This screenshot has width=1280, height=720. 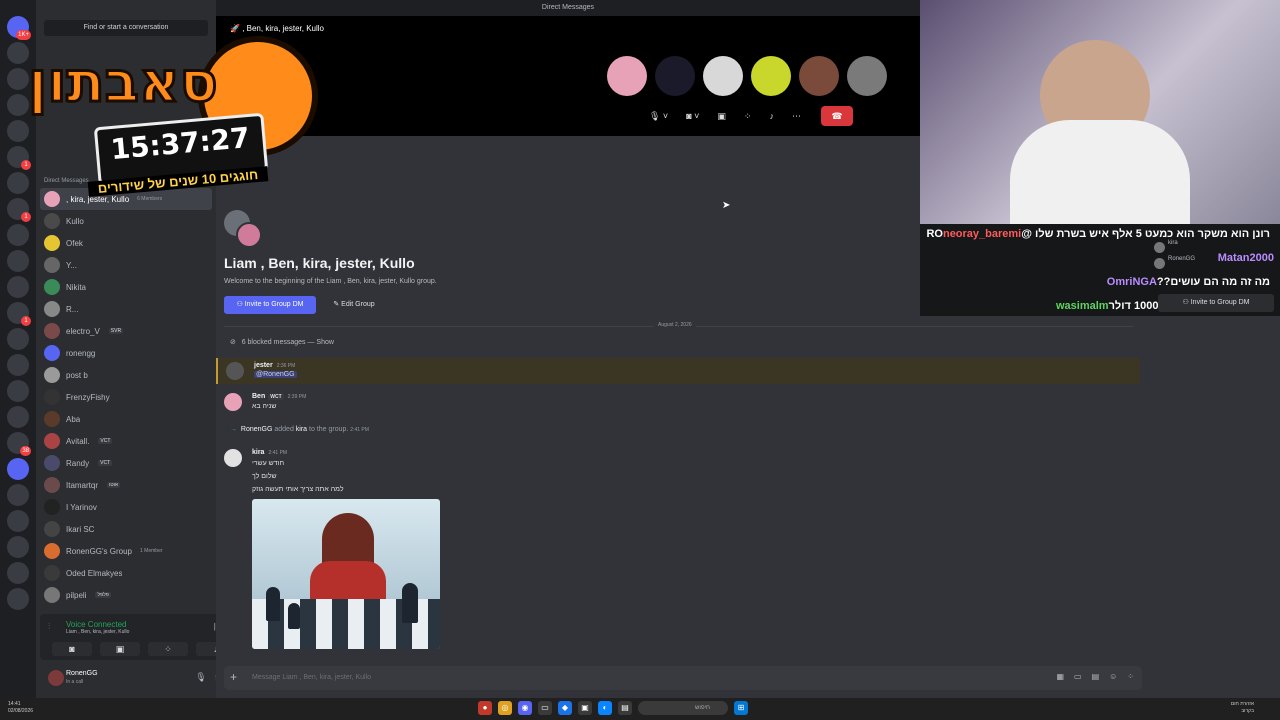 What do you see at coordinates (274, 365) in the screenshot?
I see `message-author: jester 2:36 PM` at bounding box center [274, 365].